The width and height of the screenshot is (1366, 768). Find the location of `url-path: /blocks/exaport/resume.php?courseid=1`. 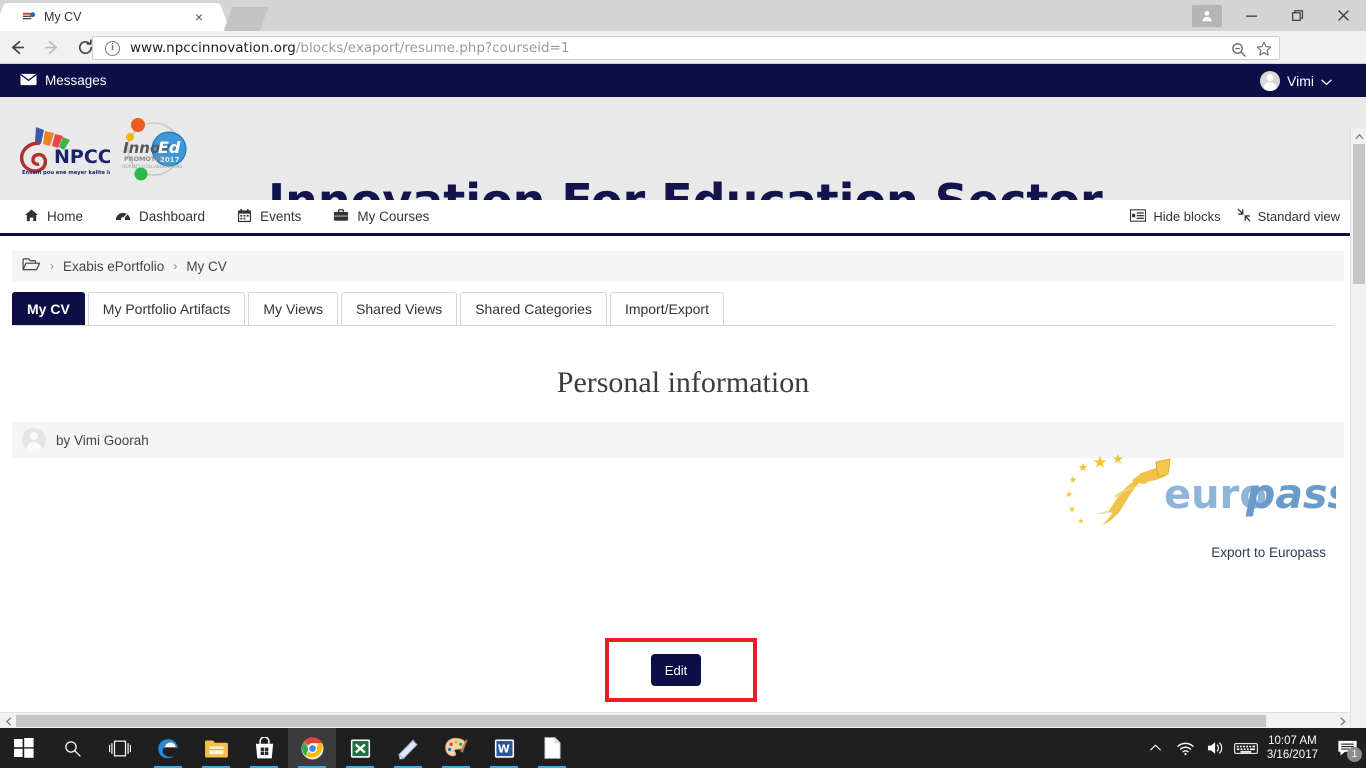

url-path: /blocks/exaport/resume.php?courseid=1 is located at coordinates (432, 48).